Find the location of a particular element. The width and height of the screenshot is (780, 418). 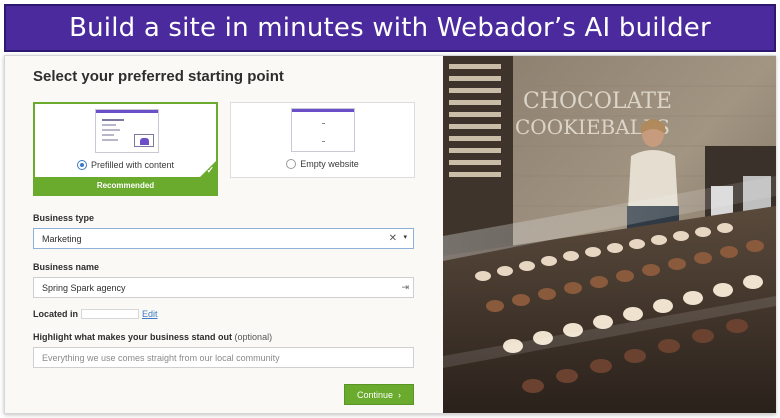

chevron-right-icon: › is located at coordinates (400, 394).